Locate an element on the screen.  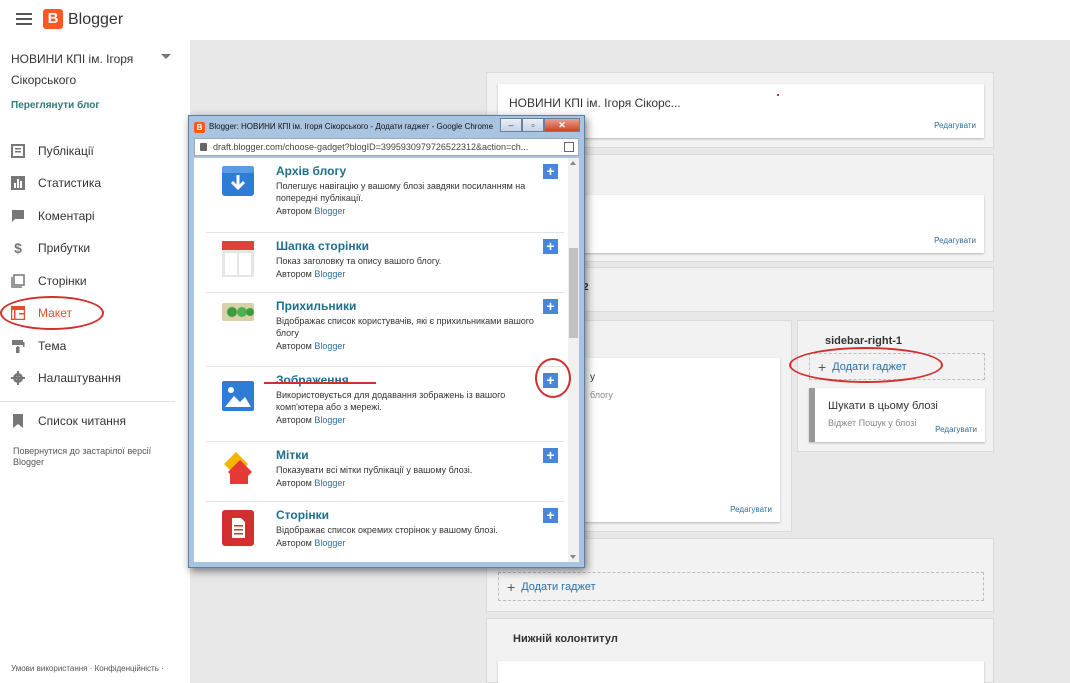
gadget-title-partial: у is located at coordinates (592, 377).